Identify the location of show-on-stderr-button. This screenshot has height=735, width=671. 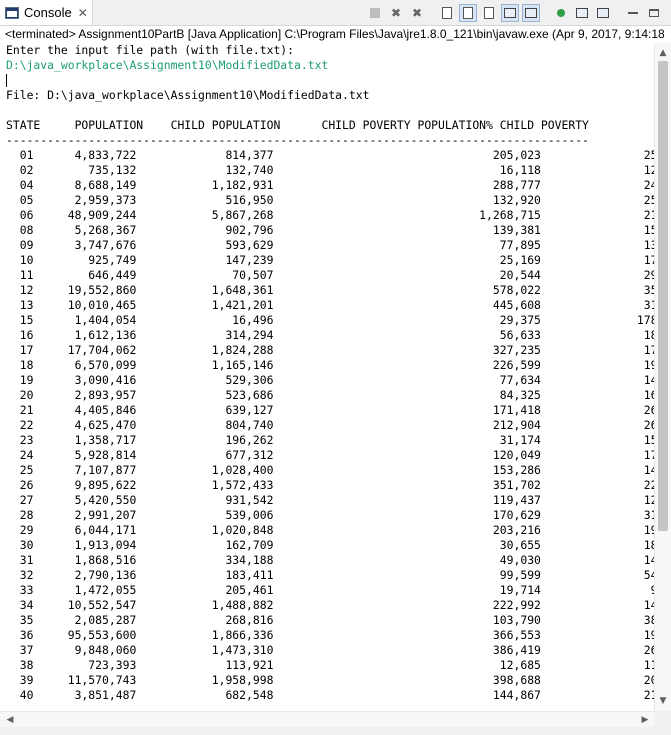
(531, 13).